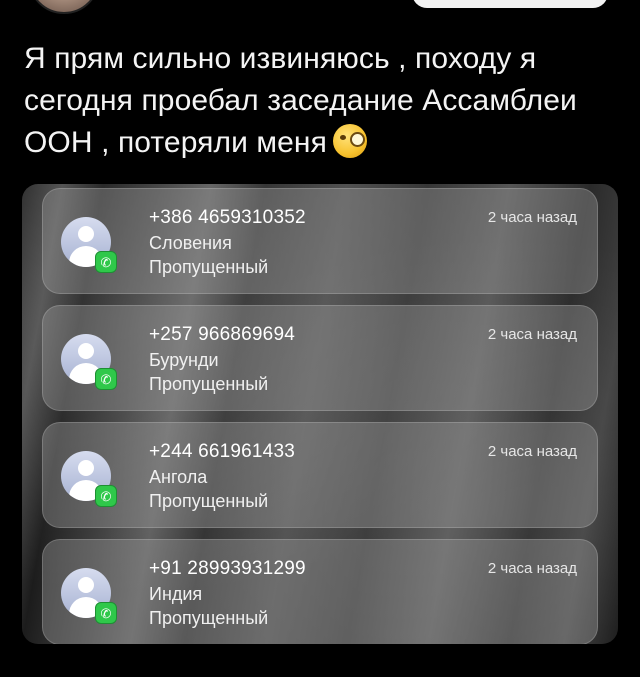  I want to click on caller-number: +386 4659310352, so click(227, 217).